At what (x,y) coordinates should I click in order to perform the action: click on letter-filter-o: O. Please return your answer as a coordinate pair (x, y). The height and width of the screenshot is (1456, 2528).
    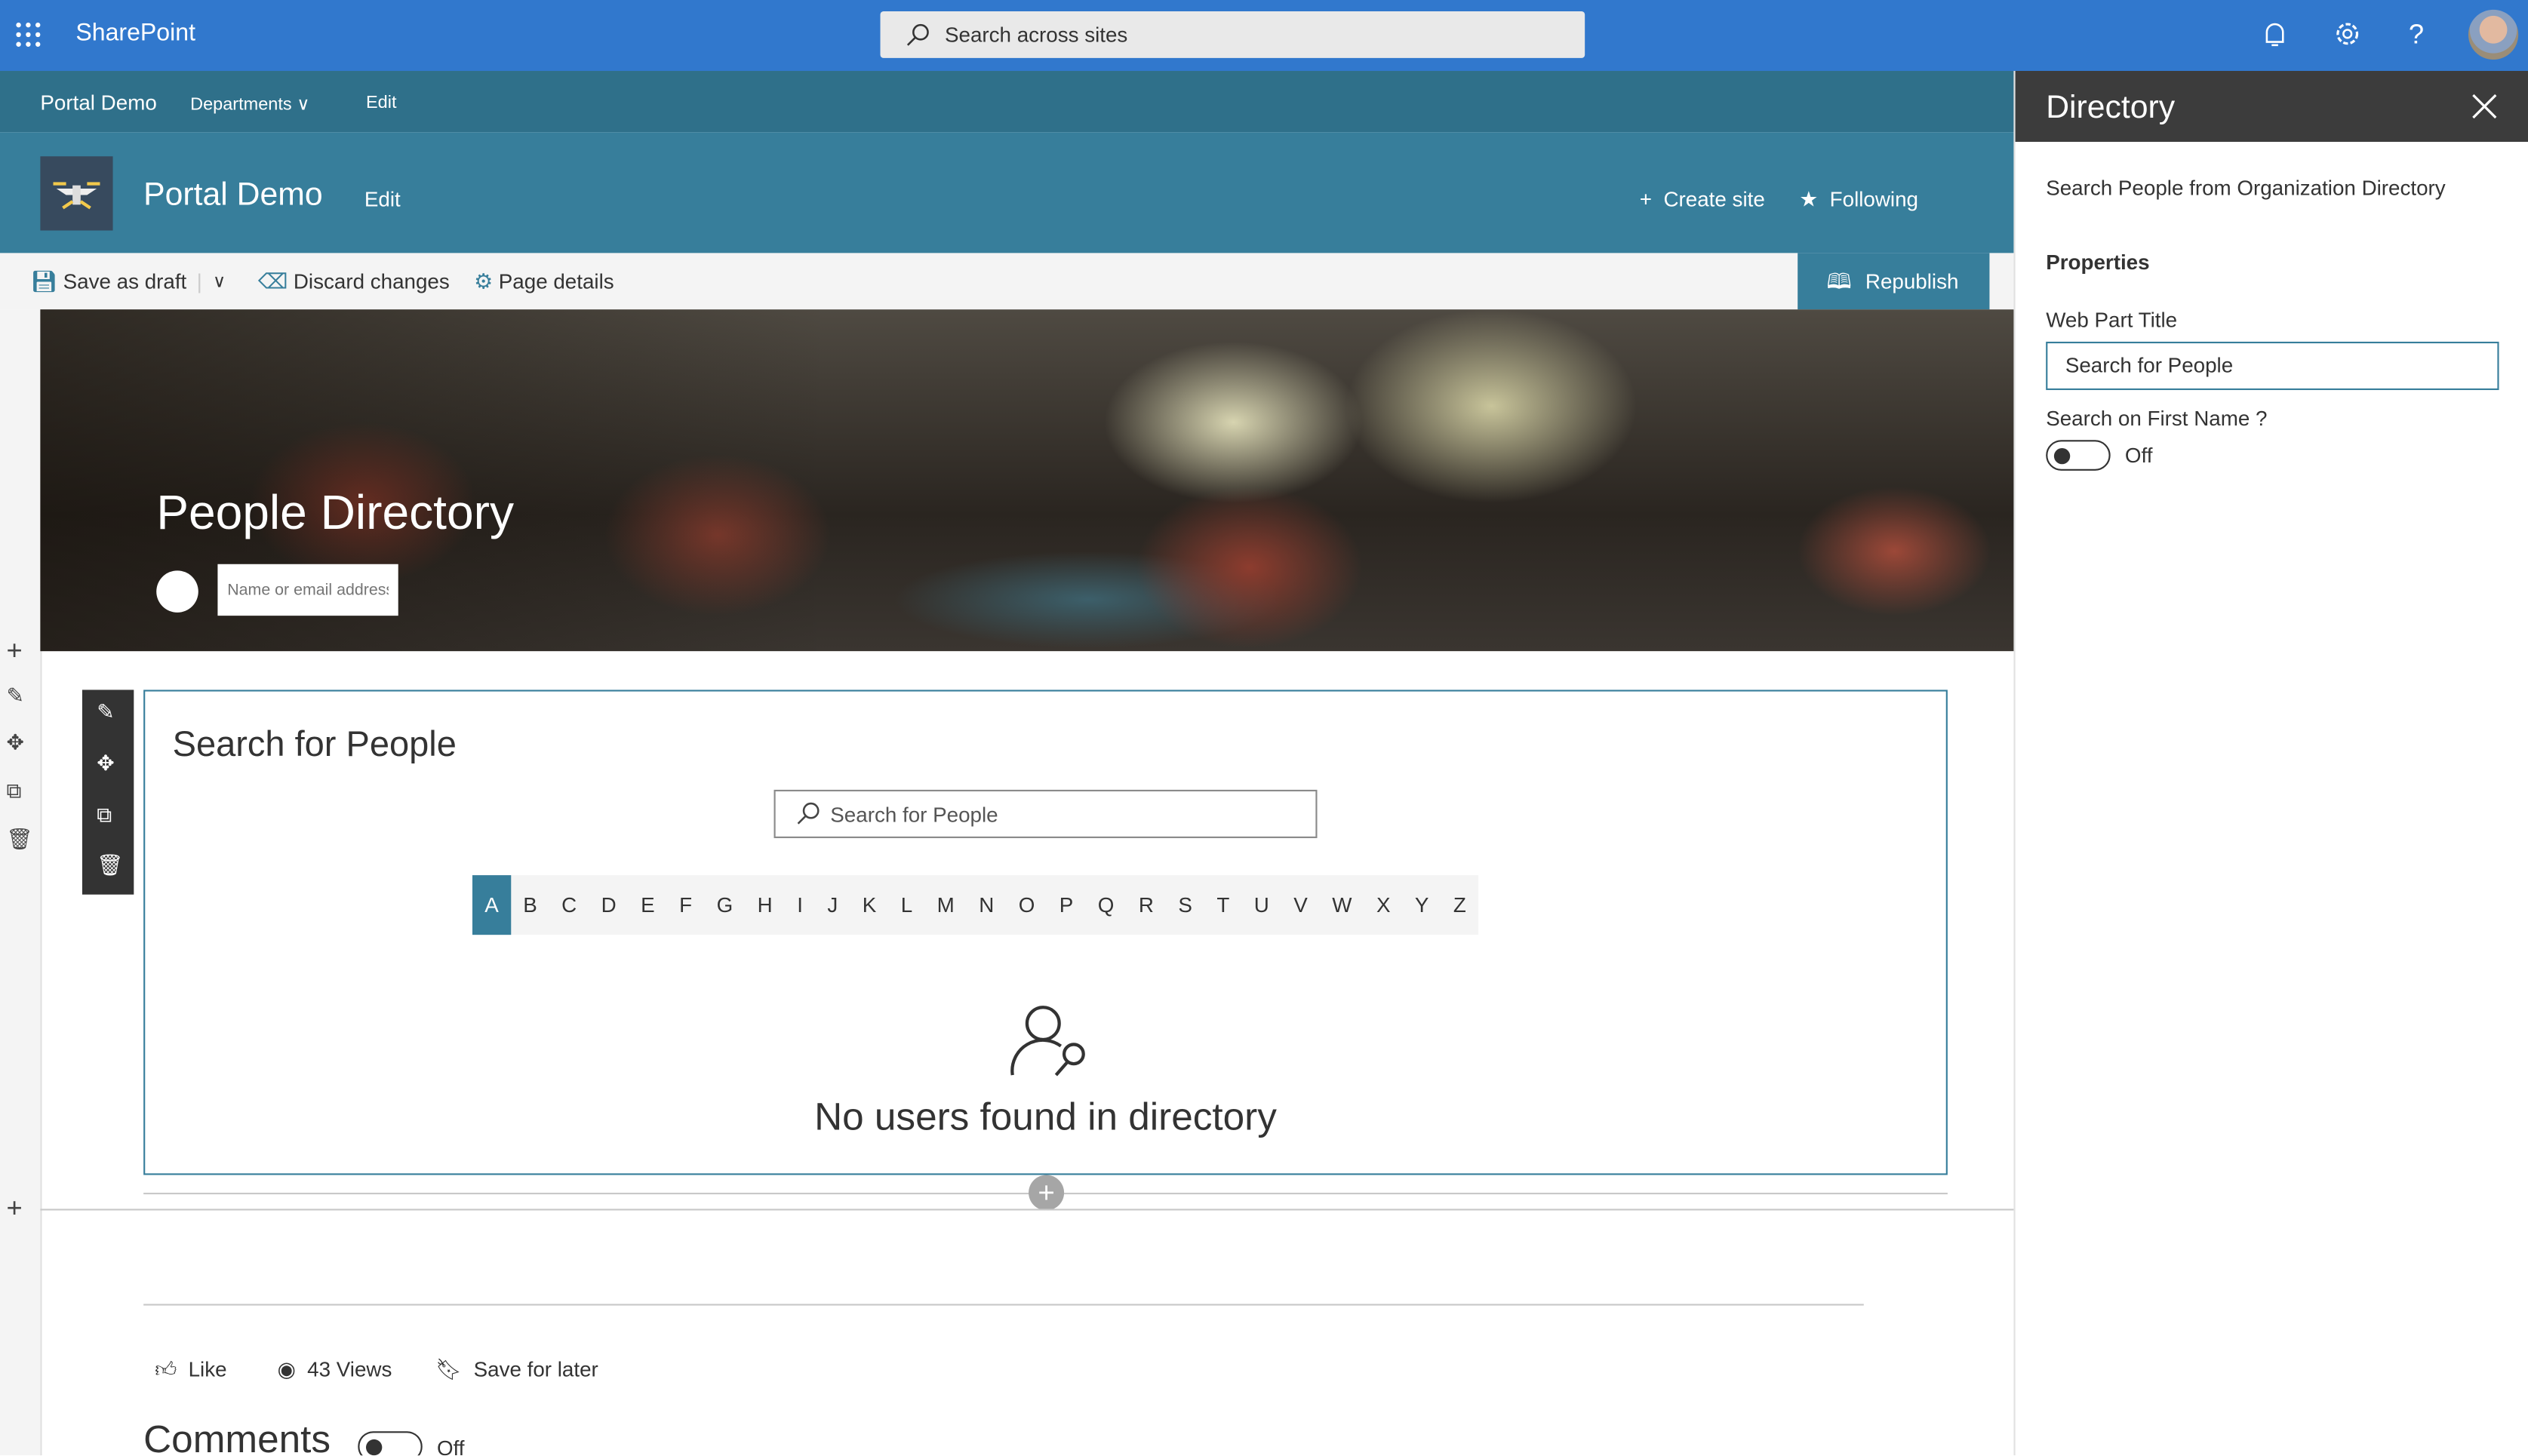
    Looking at the image, I should click on (1026, 905).